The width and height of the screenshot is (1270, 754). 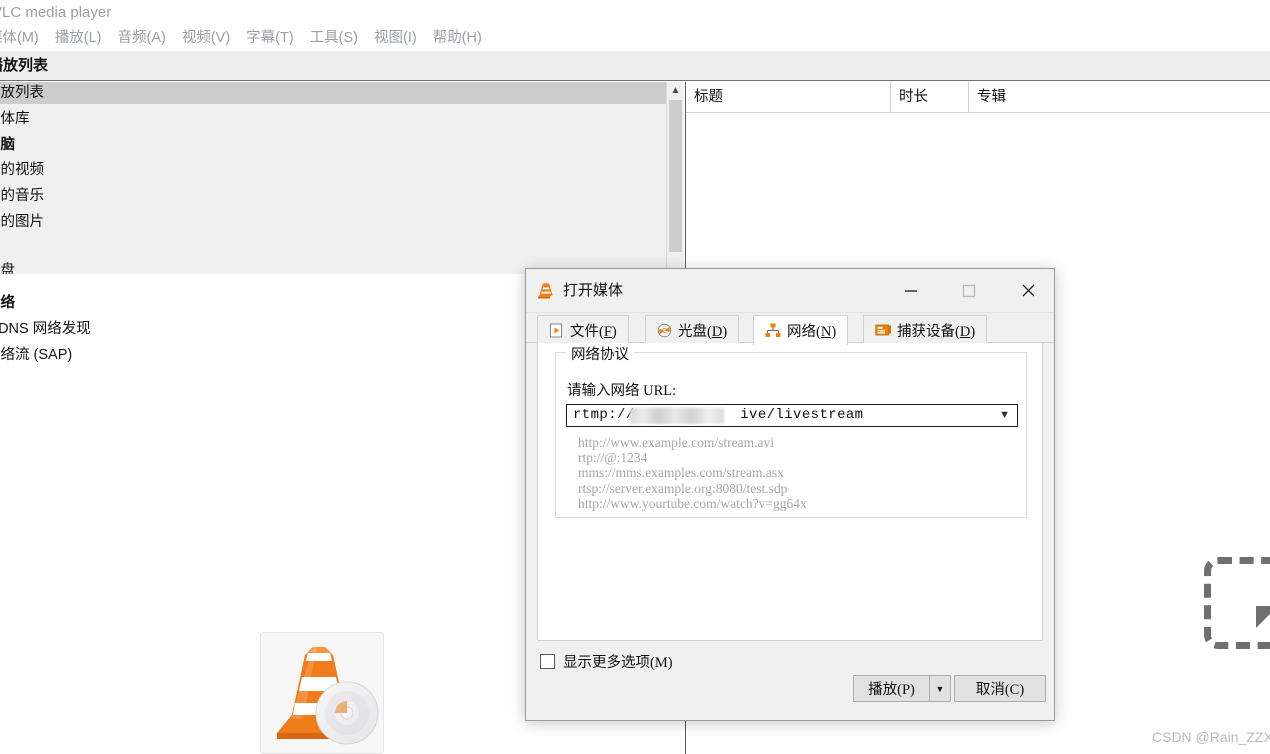 I want to click on sidebar-item-my-pictures: 我的图片, so click(x=333, y=222).